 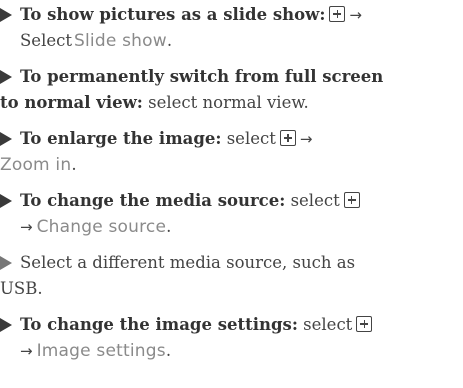 What do you see at coordinates (159, 324) in the screenshot?
I see `item-lead: To change the image settings:` at bounding box center [159, 324].